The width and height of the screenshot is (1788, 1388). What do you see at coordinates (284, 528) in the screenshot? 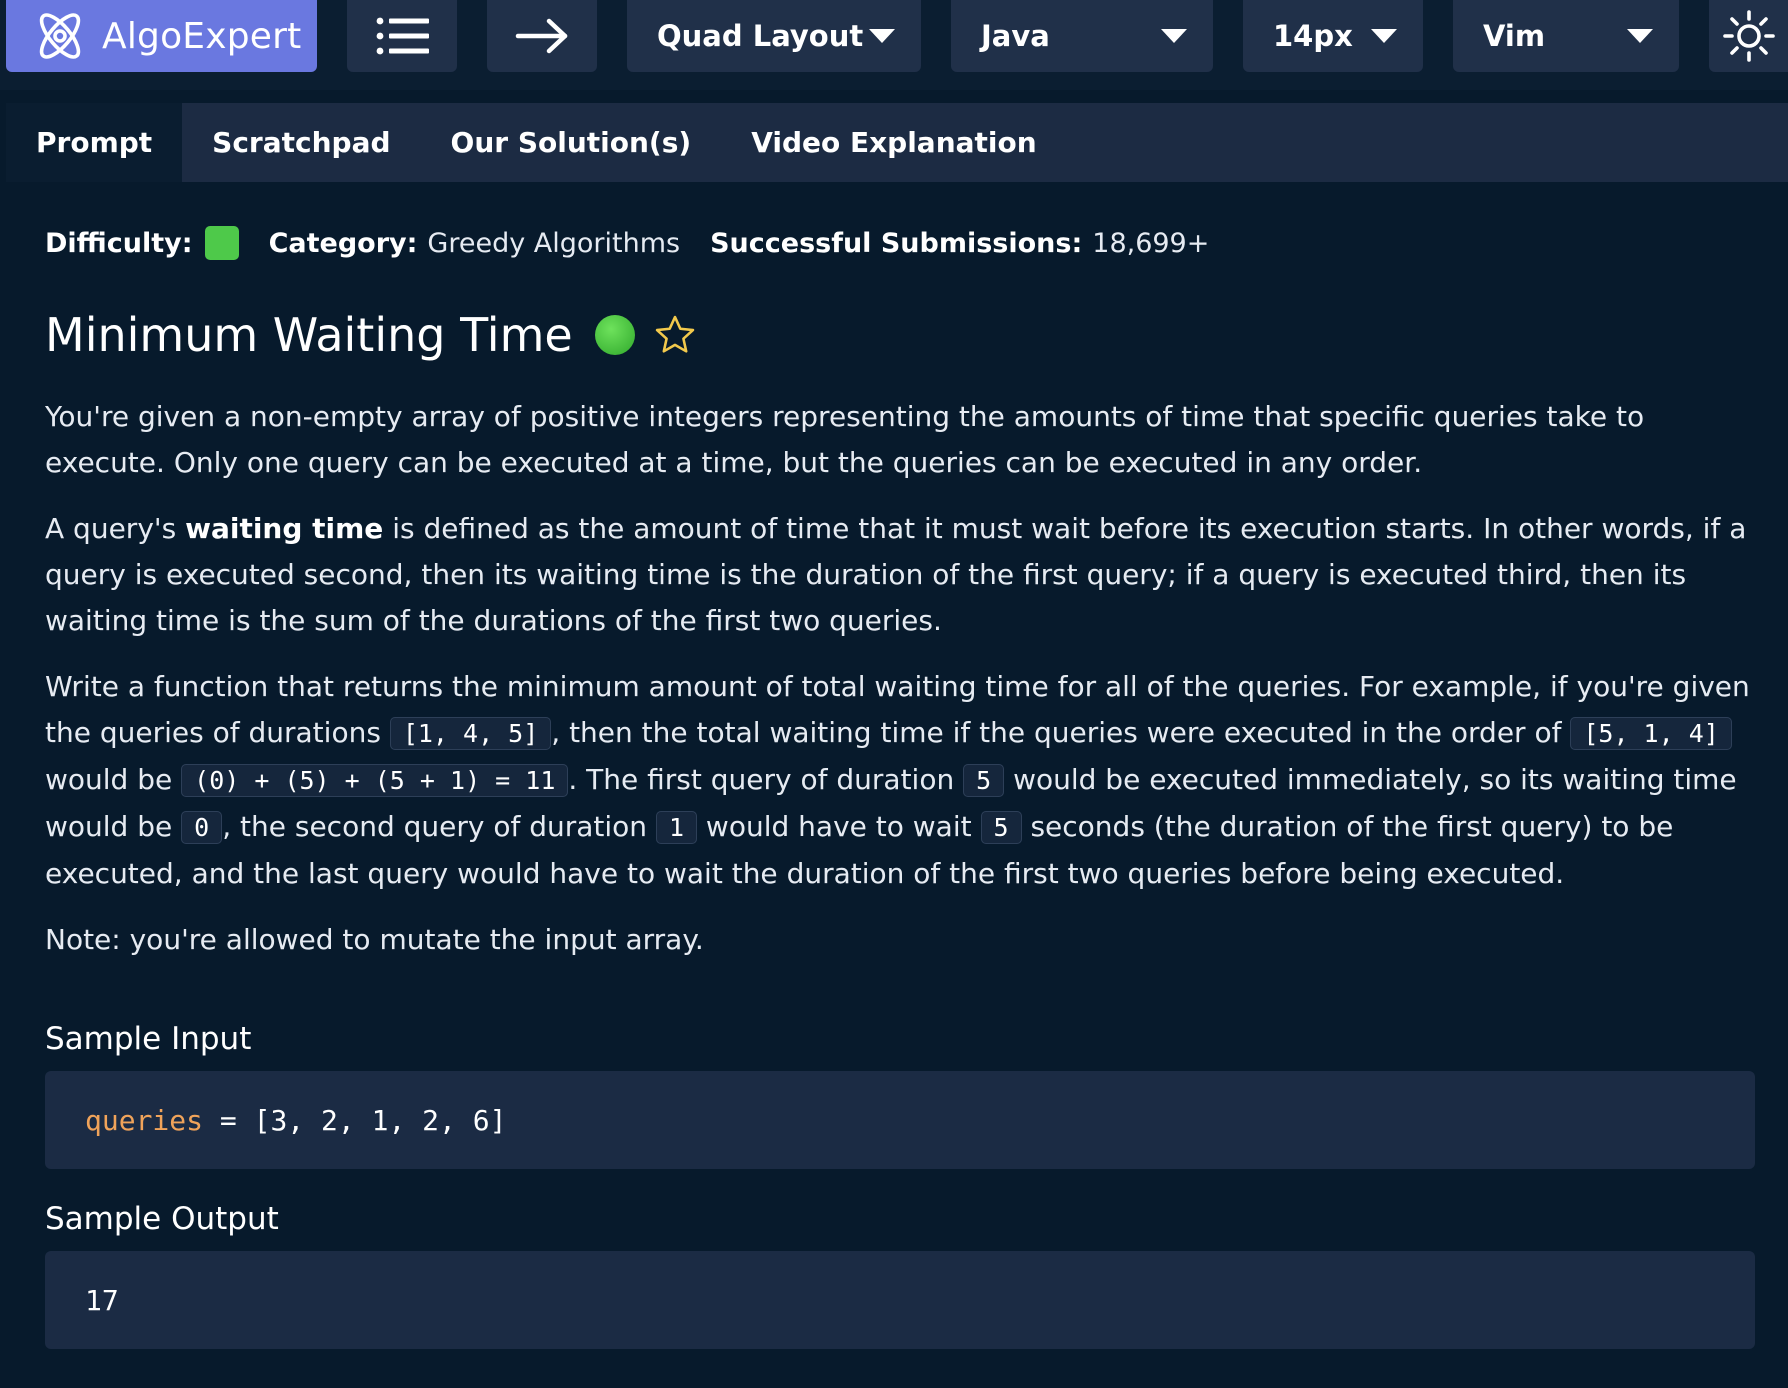
I see `bold-term: waiting time` at bounding box center [284, 528].